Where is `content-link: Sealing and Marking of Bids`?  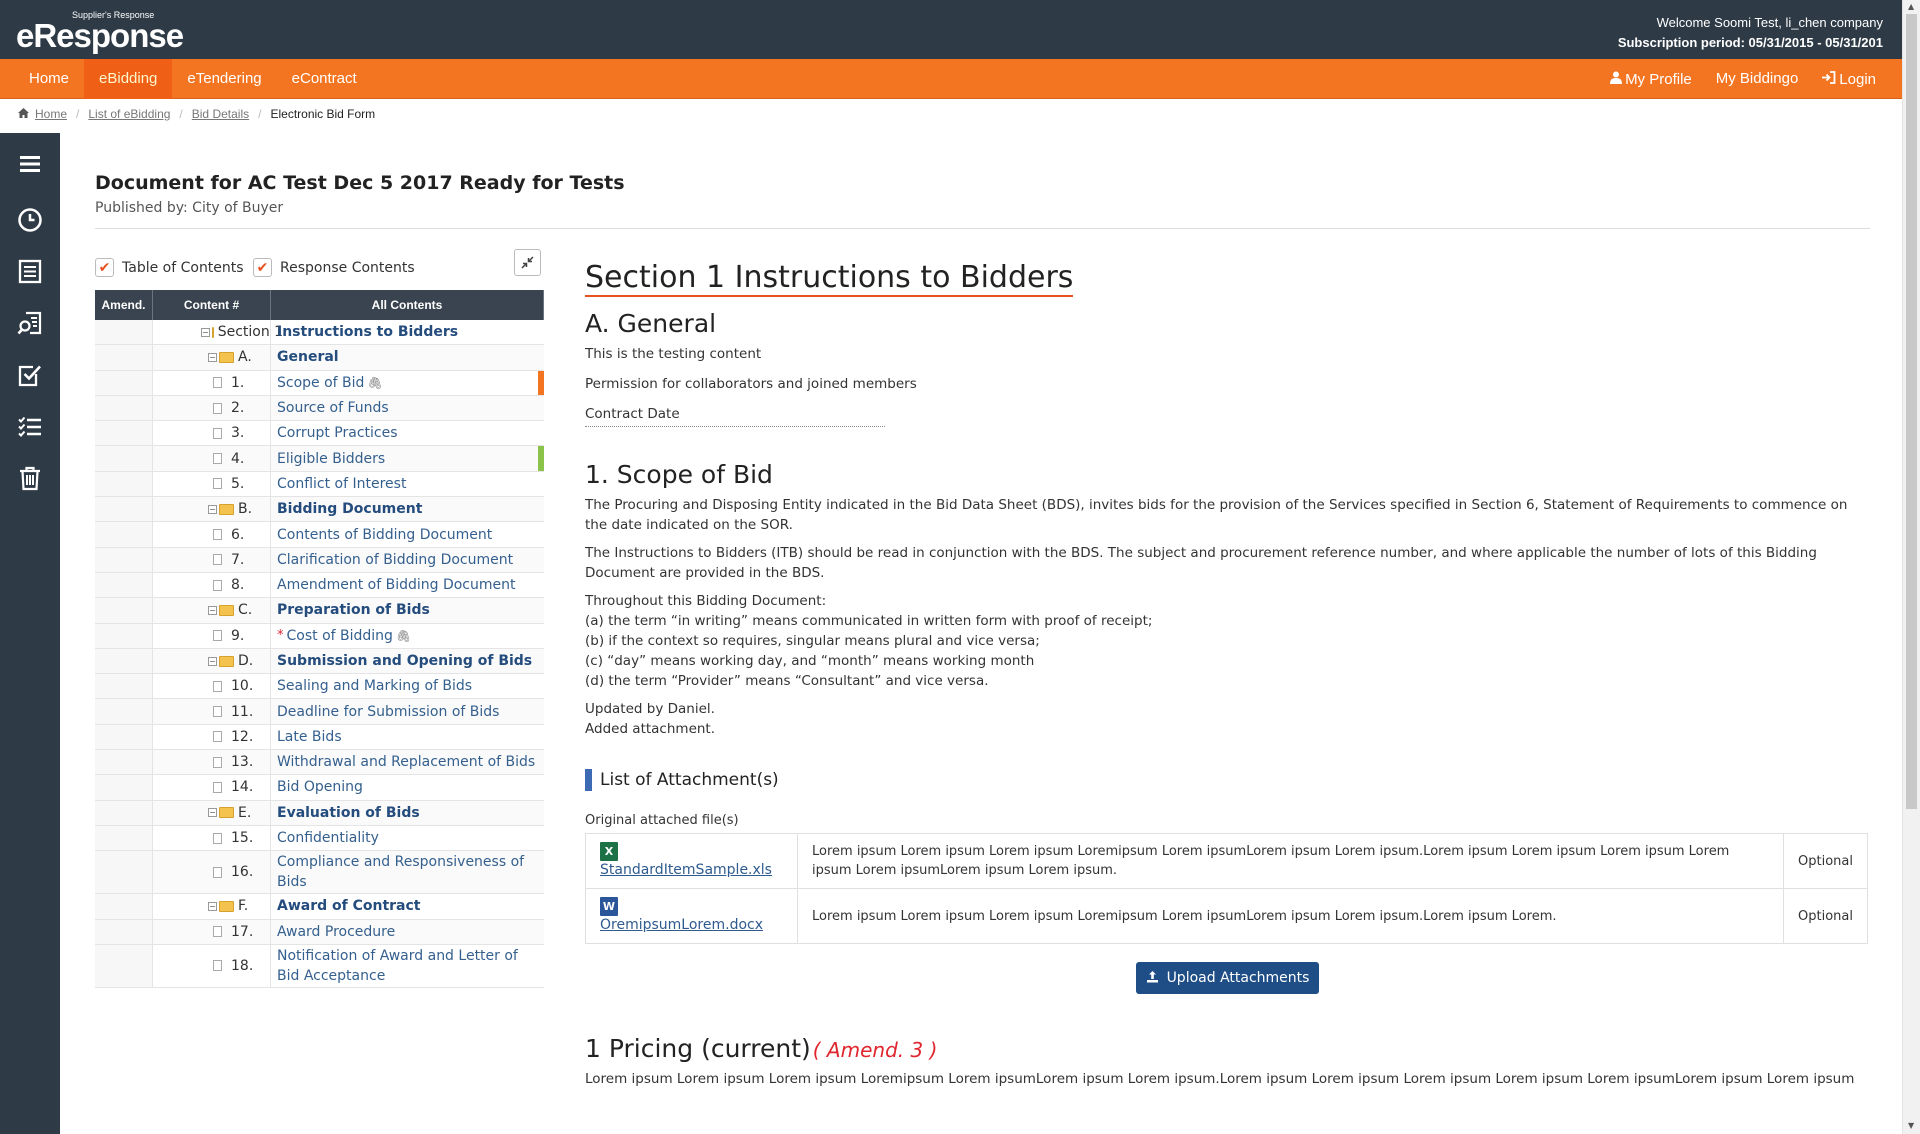 content-link: Sealing and Marking of Bids is located at coordinates (407, 686).